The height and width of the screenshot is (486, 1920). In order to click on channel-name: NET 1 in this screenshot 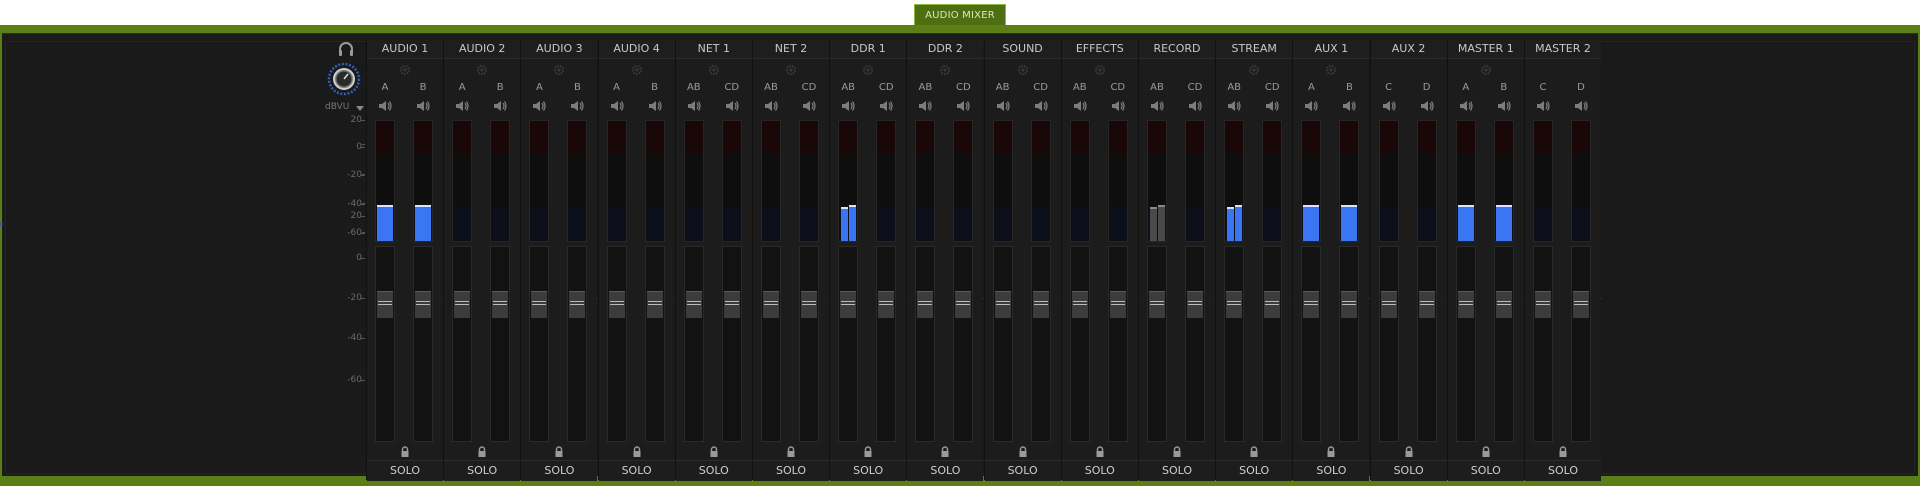, I will do `click(713, 49)`.